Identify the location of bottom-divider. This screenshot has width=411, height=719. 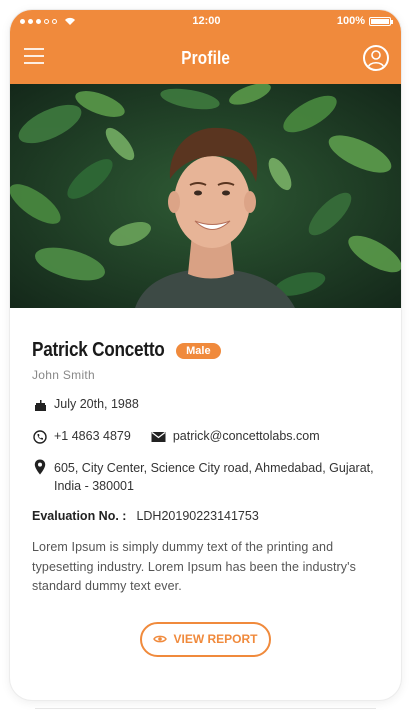
(205, 708).